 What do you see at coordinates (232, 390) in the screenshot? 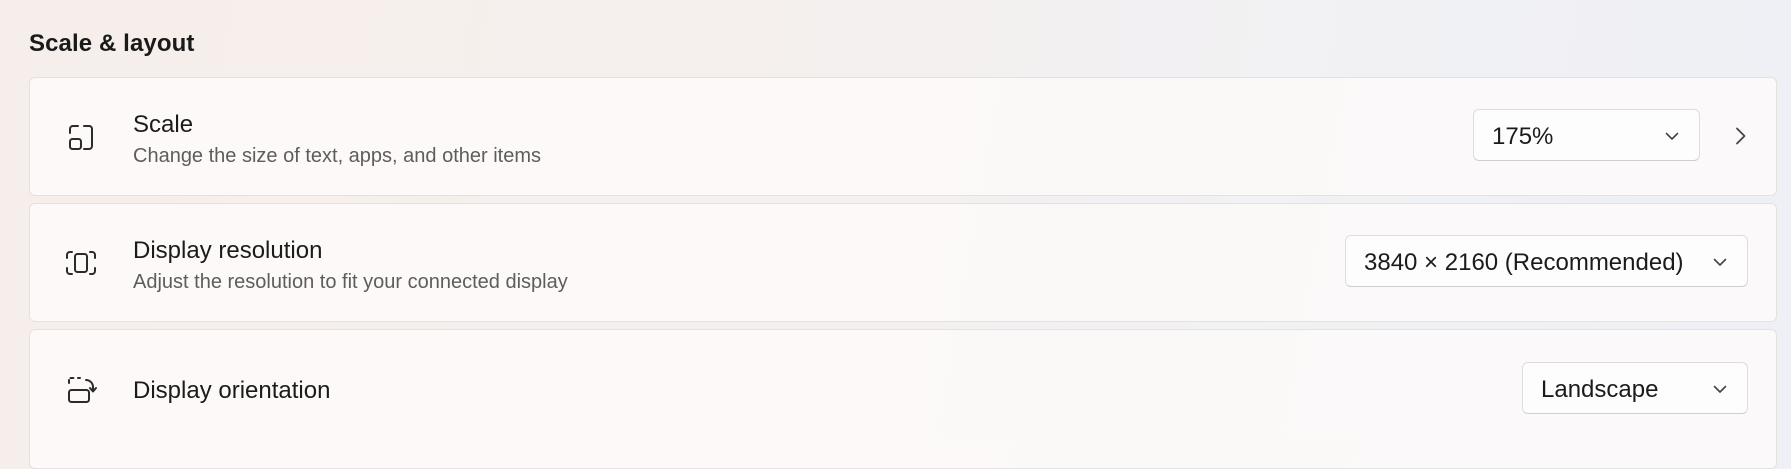
I see `display-orientation-title: Display orientation` at bounding box center [232, 390].